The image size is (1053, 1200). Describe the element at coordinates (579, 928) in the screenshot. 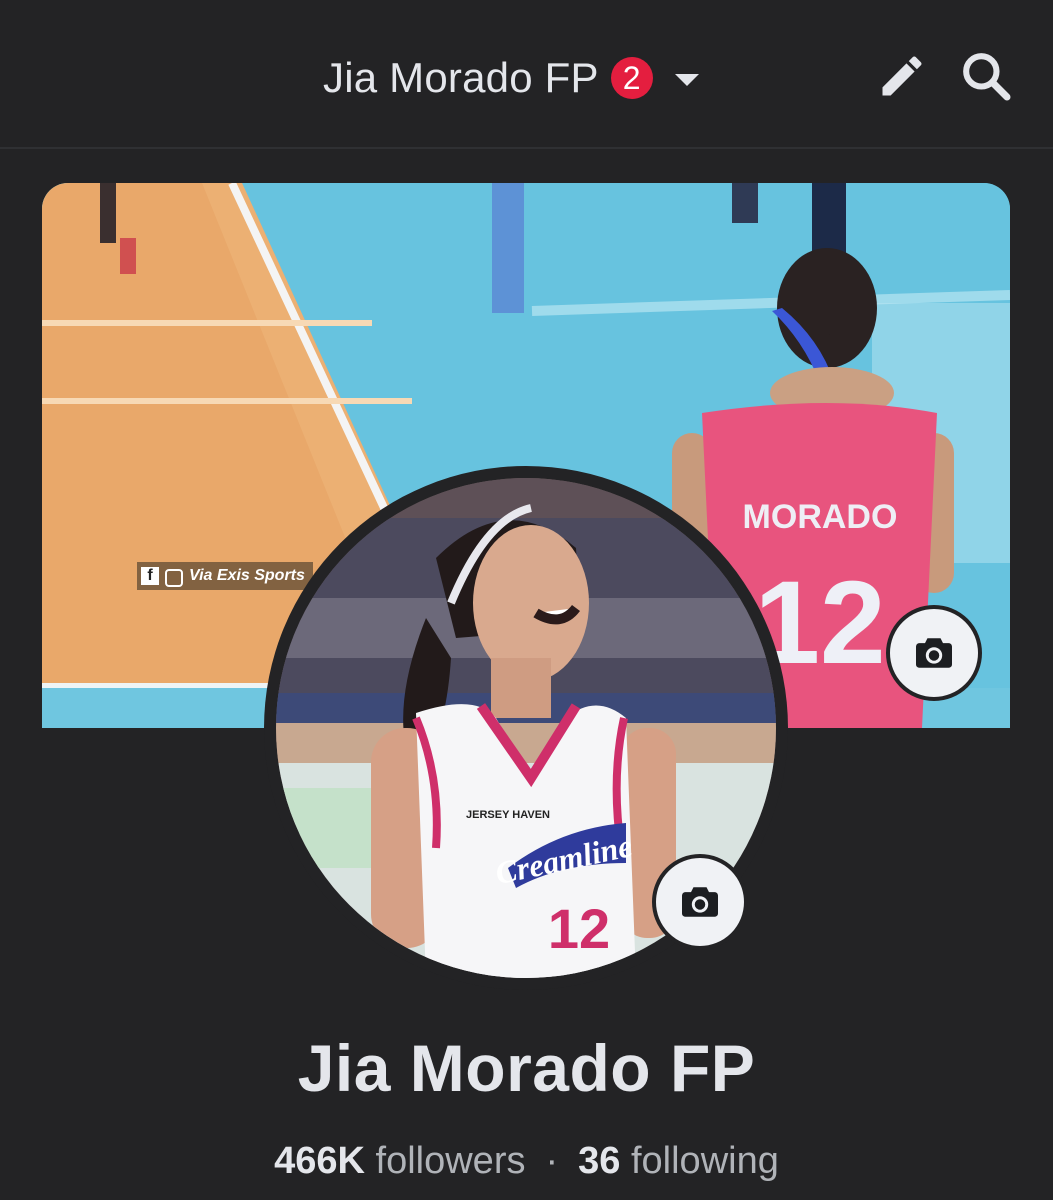

I see `avatar-jersey-number: 12` at that location.